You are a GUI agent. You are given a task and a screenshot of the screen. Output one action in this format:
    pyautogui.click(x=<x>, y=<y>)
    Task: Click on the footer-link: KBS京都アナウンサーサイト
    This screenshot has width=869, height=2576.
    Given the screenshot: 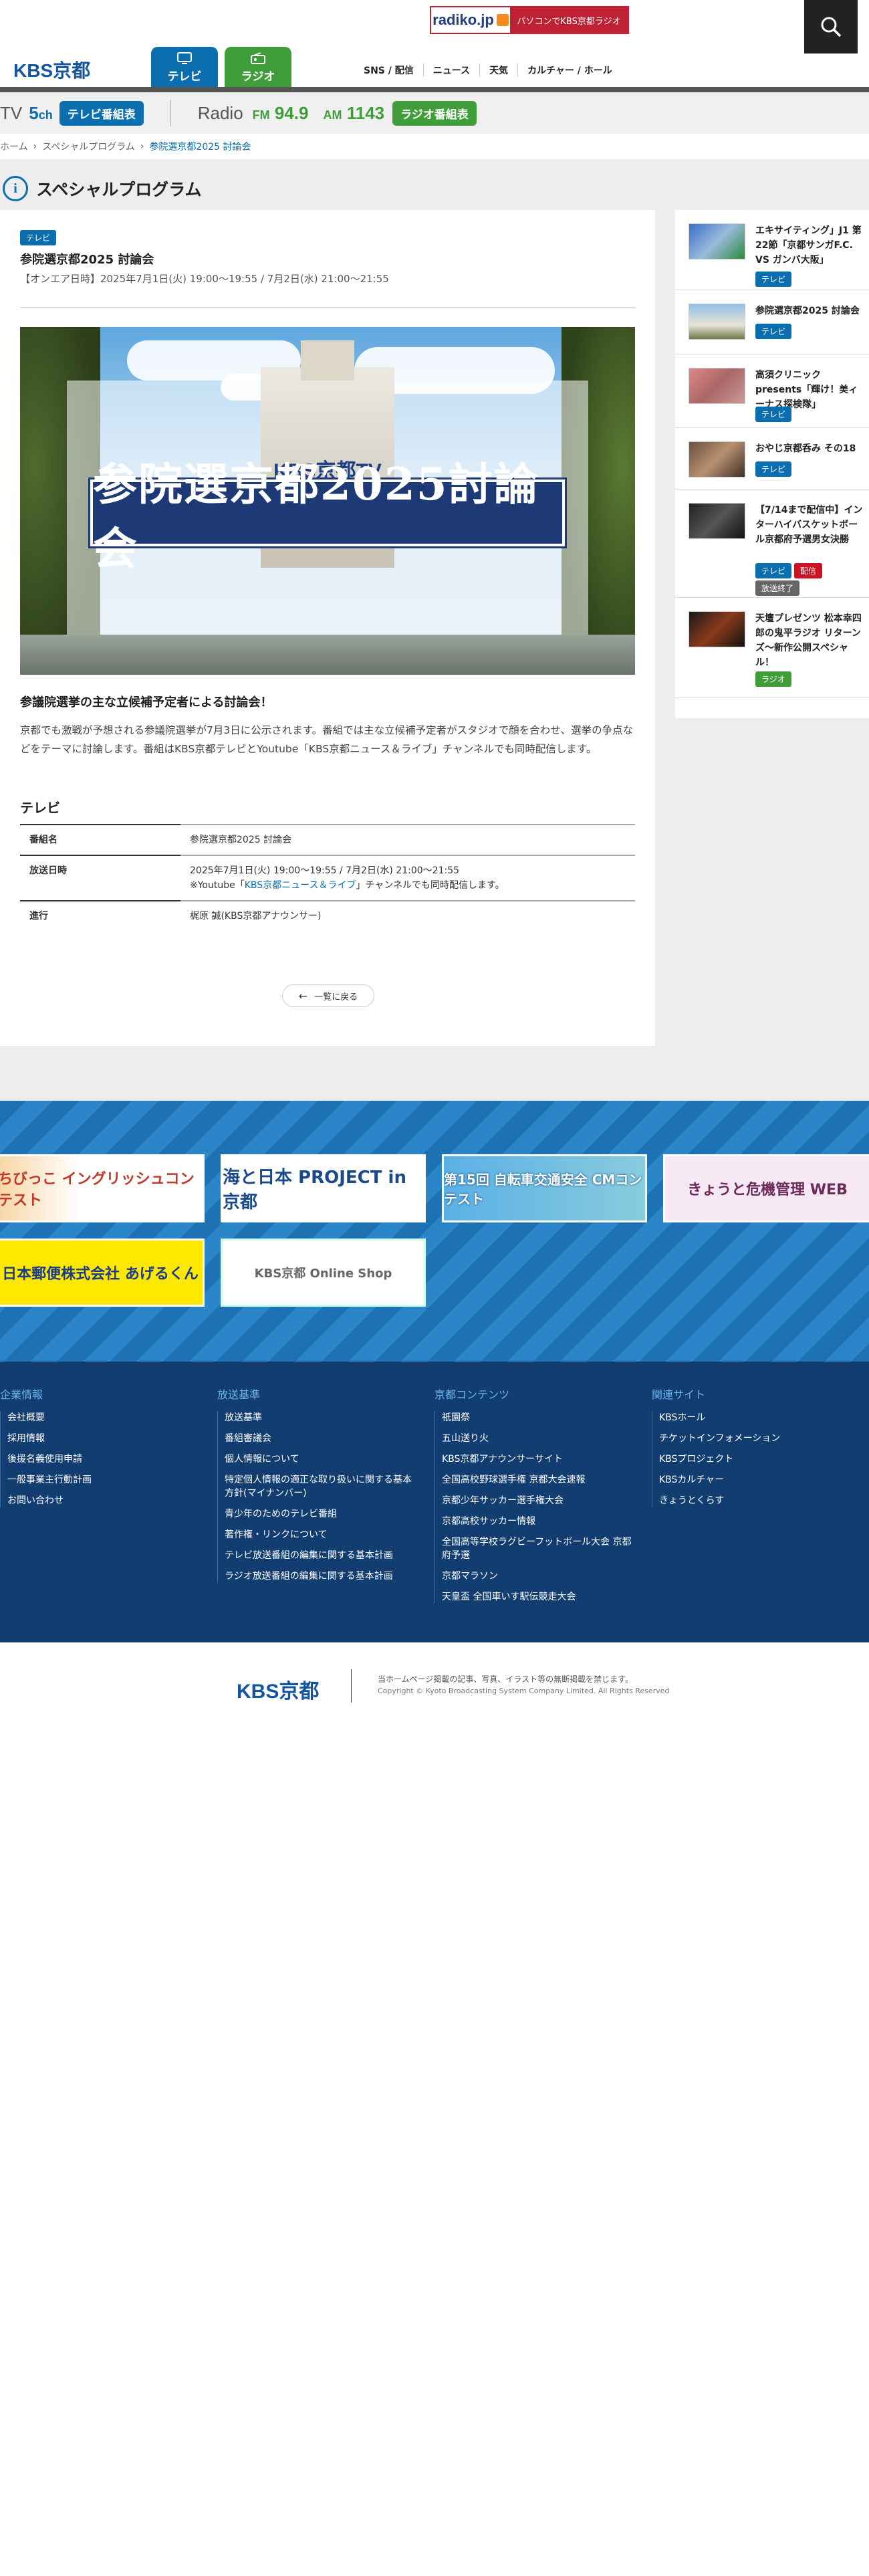 What is the action you would take?
    pyautogui.click(x=538, y=1460)
    